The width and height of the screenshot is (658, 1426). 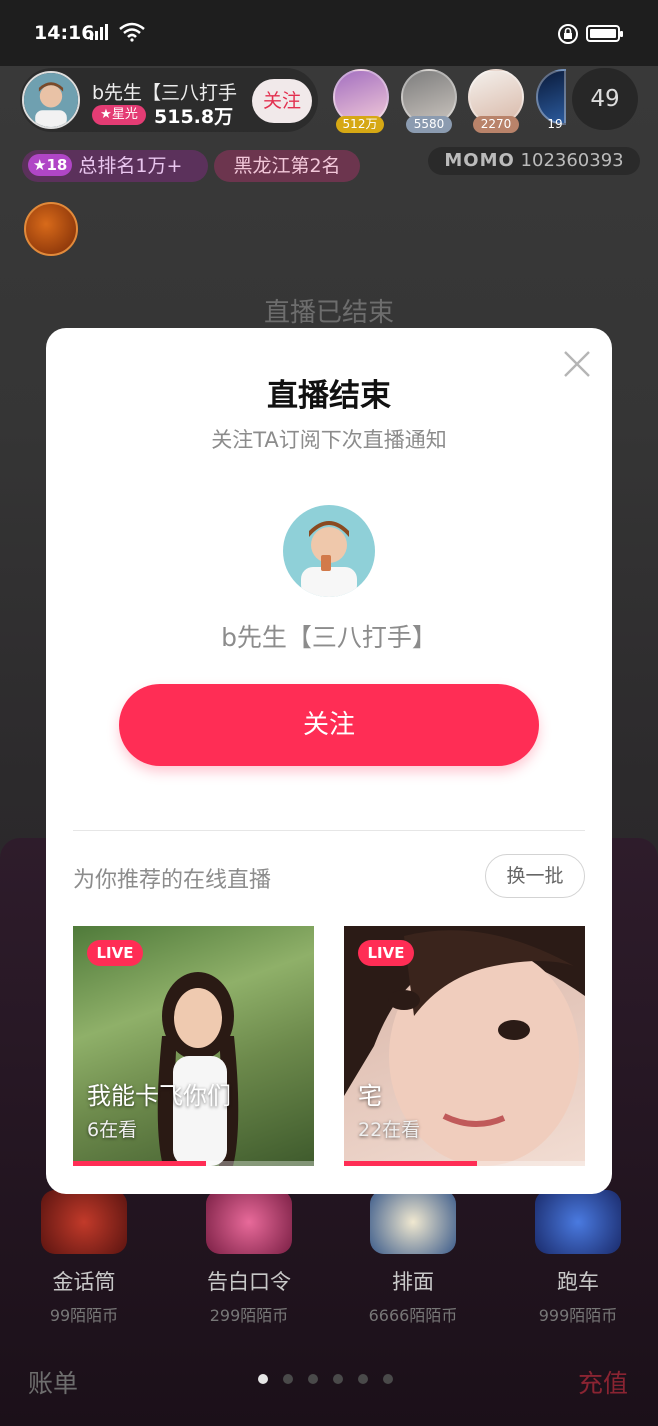 I want to click on gift-item: 排面 6666陌陌币, so click(x=413, y=1258).